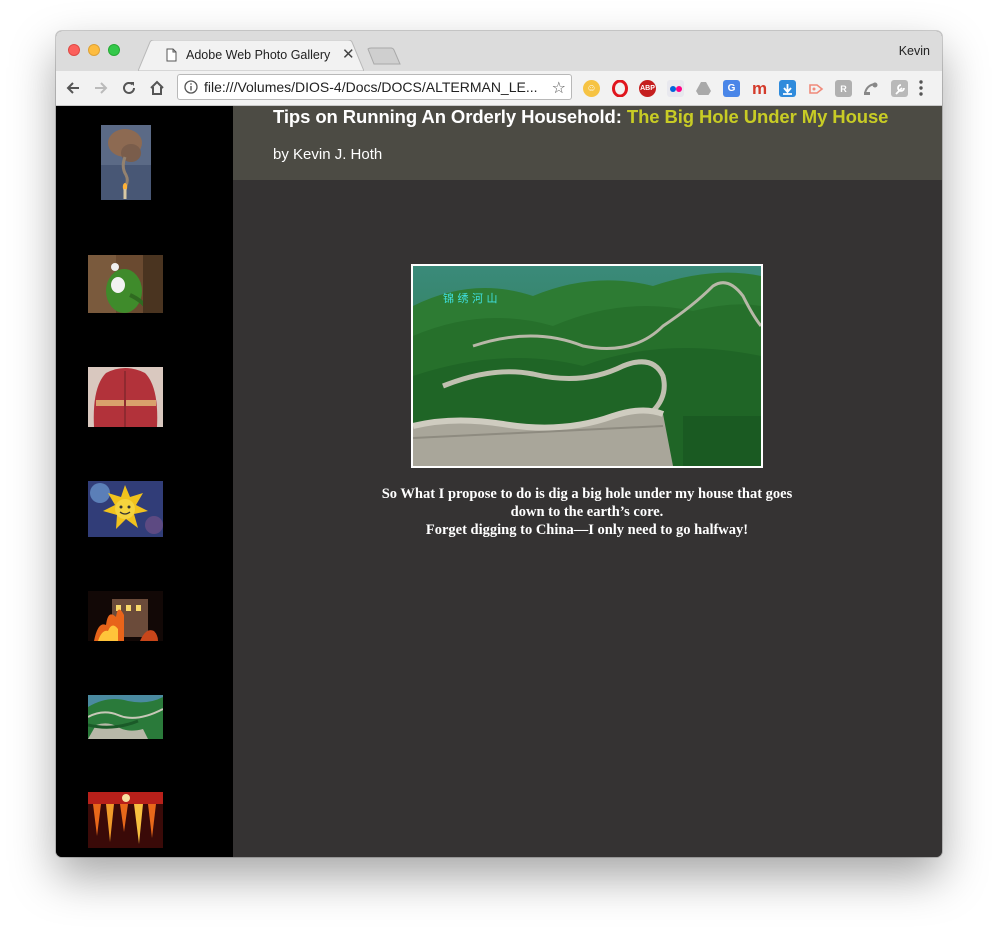  What do you see at coordinates (258, 55) in the screenshot?
I see `tab-title: Adobe Web Photo Gallery` at bounding box center [258, 55].